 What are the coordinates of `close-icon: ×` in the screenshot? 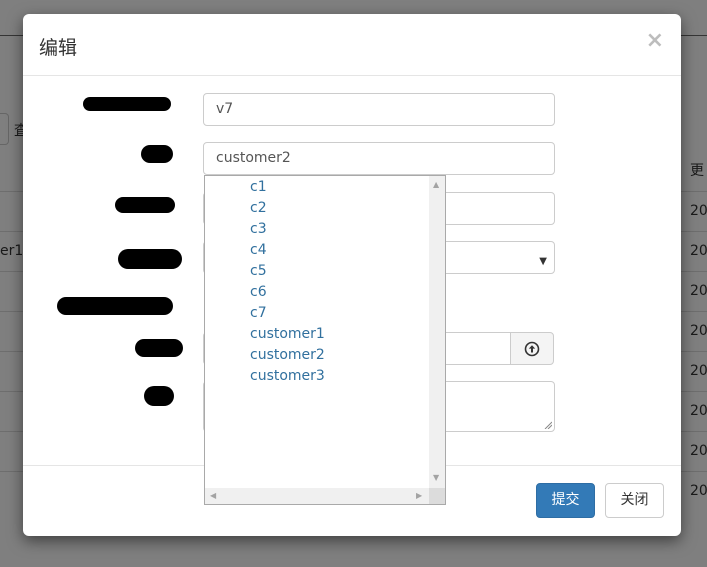 It's located at (655, 40).